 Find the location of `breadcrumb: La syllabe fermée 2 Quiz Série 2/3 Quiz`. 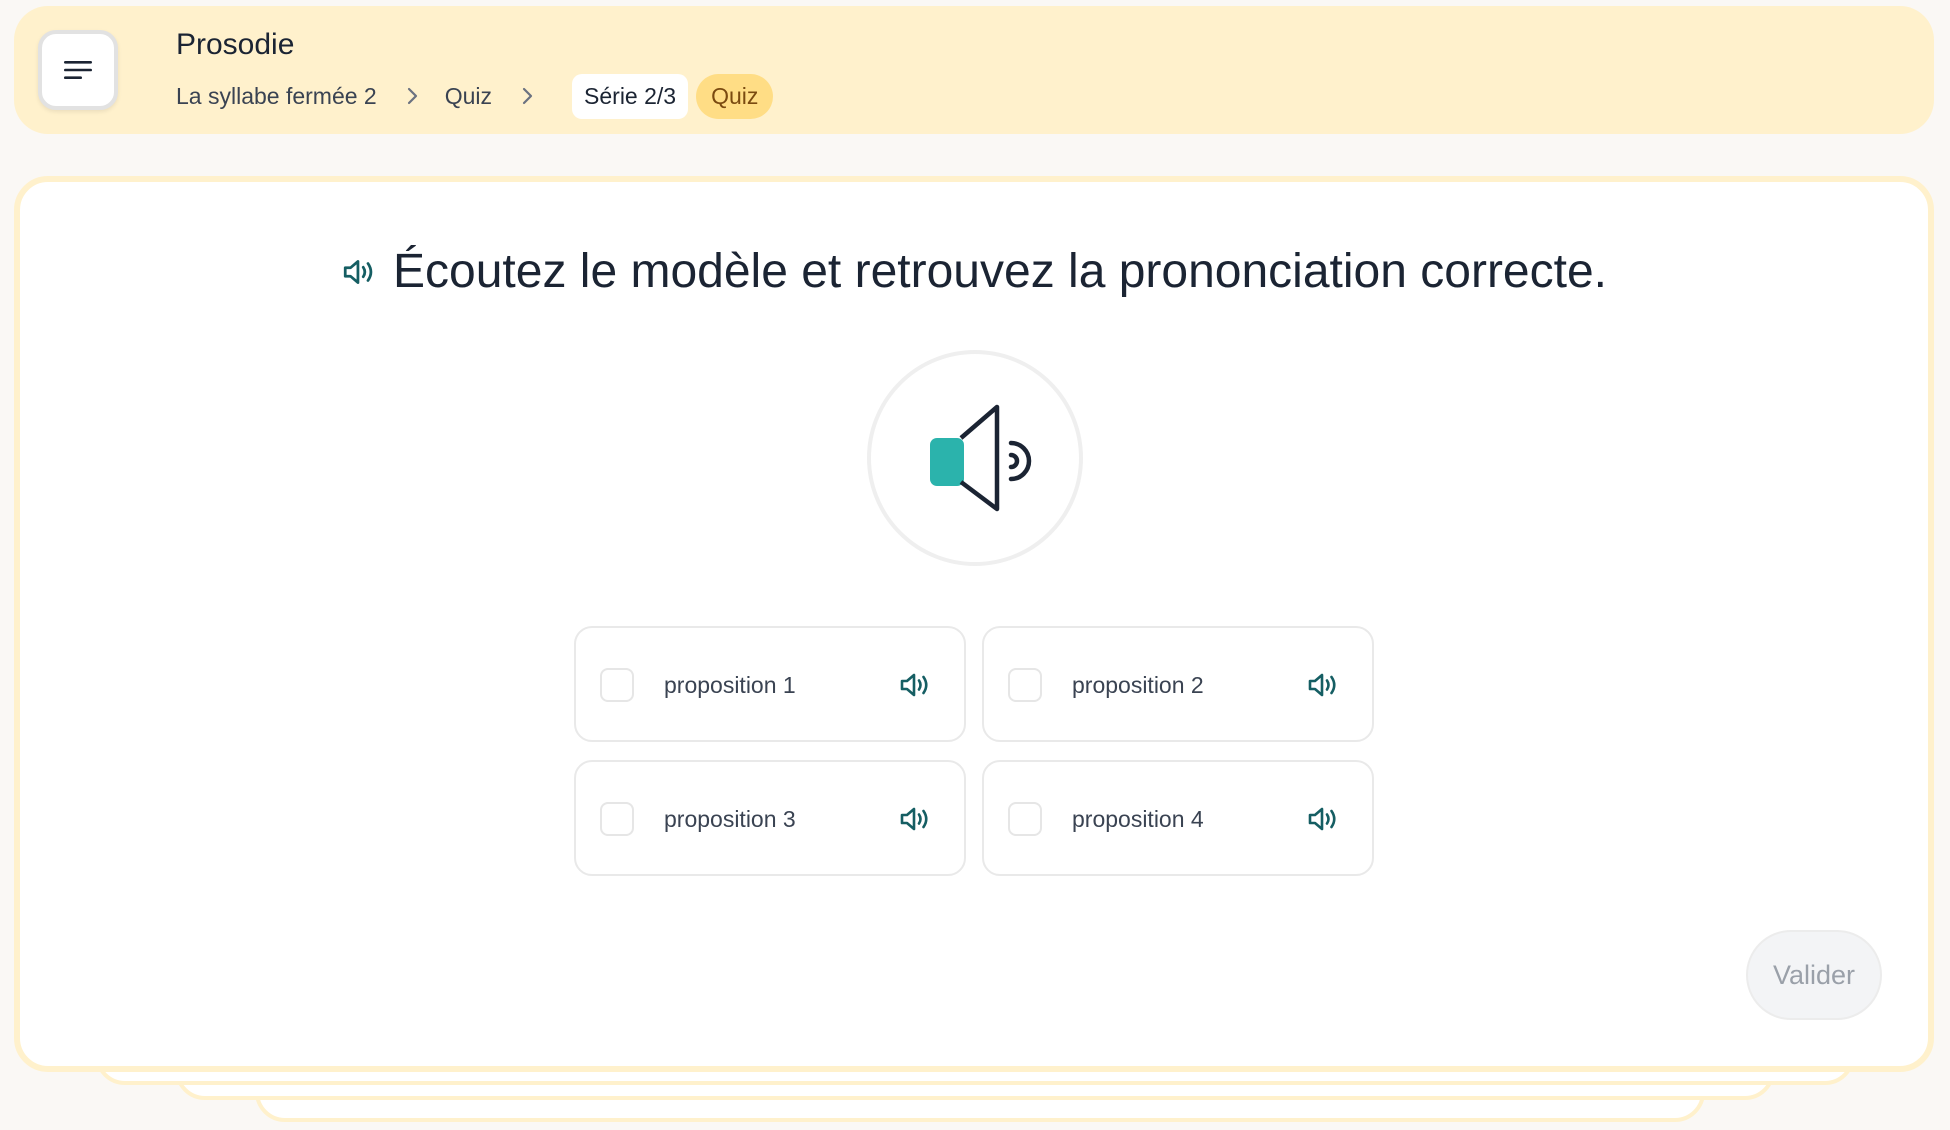

breadcrumb: La syllabe fermée 2 Quiz Série 2/3 Quiz is located at coordinates (475, 96).